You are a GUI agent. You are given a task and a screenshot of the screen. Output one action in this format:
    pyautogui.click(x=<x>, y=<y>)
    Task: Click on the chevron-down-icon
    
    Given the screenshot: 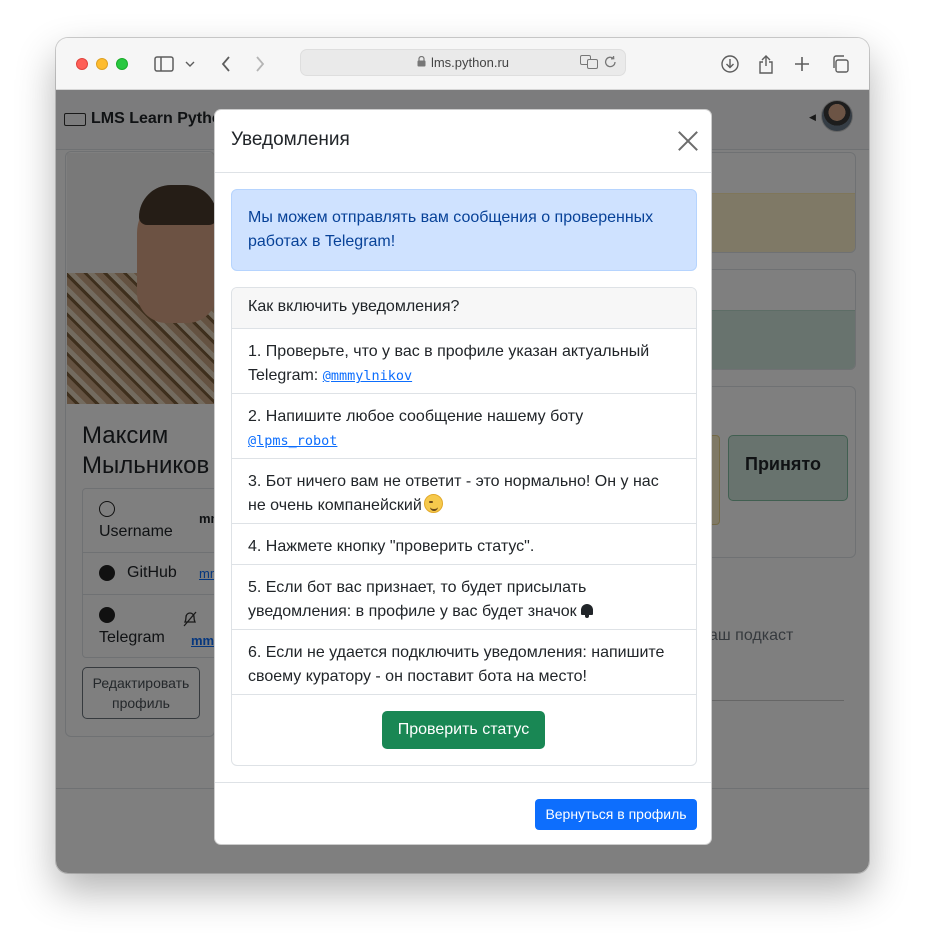 What is the action you would take?
    pyautogui.click(x=190, y=64)
    